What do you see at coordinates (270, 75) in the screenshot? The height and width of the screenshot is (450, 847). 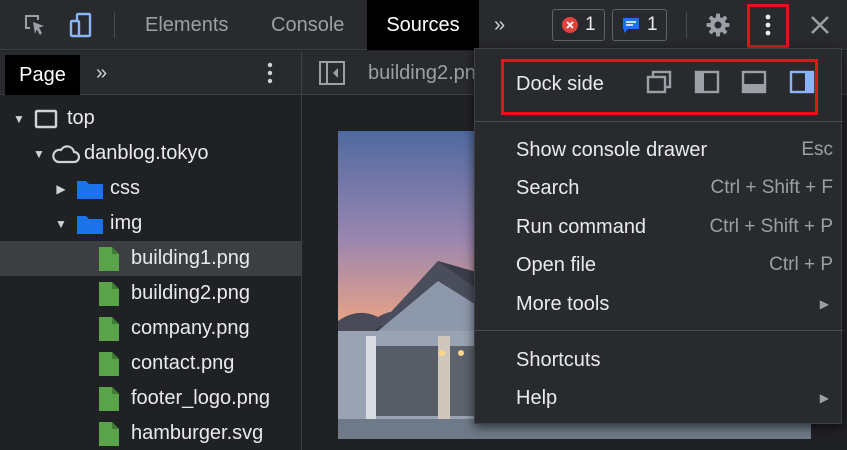 I see `navigator-menu-icon` at bounding box center [270, 75].